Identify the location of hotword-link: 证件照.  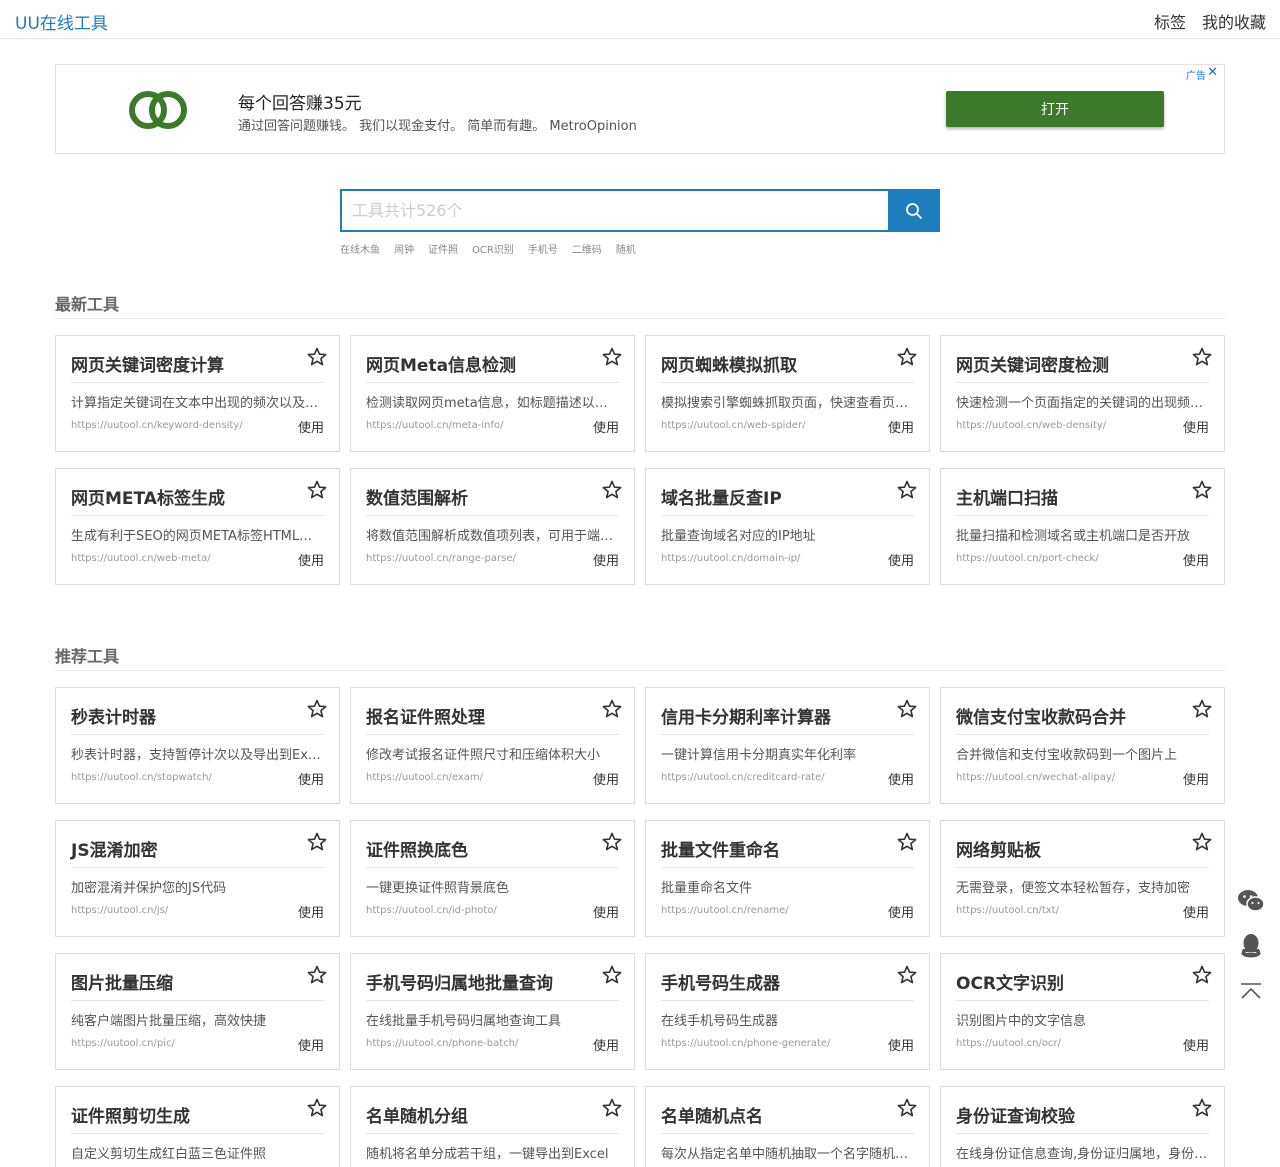
(443, 248).